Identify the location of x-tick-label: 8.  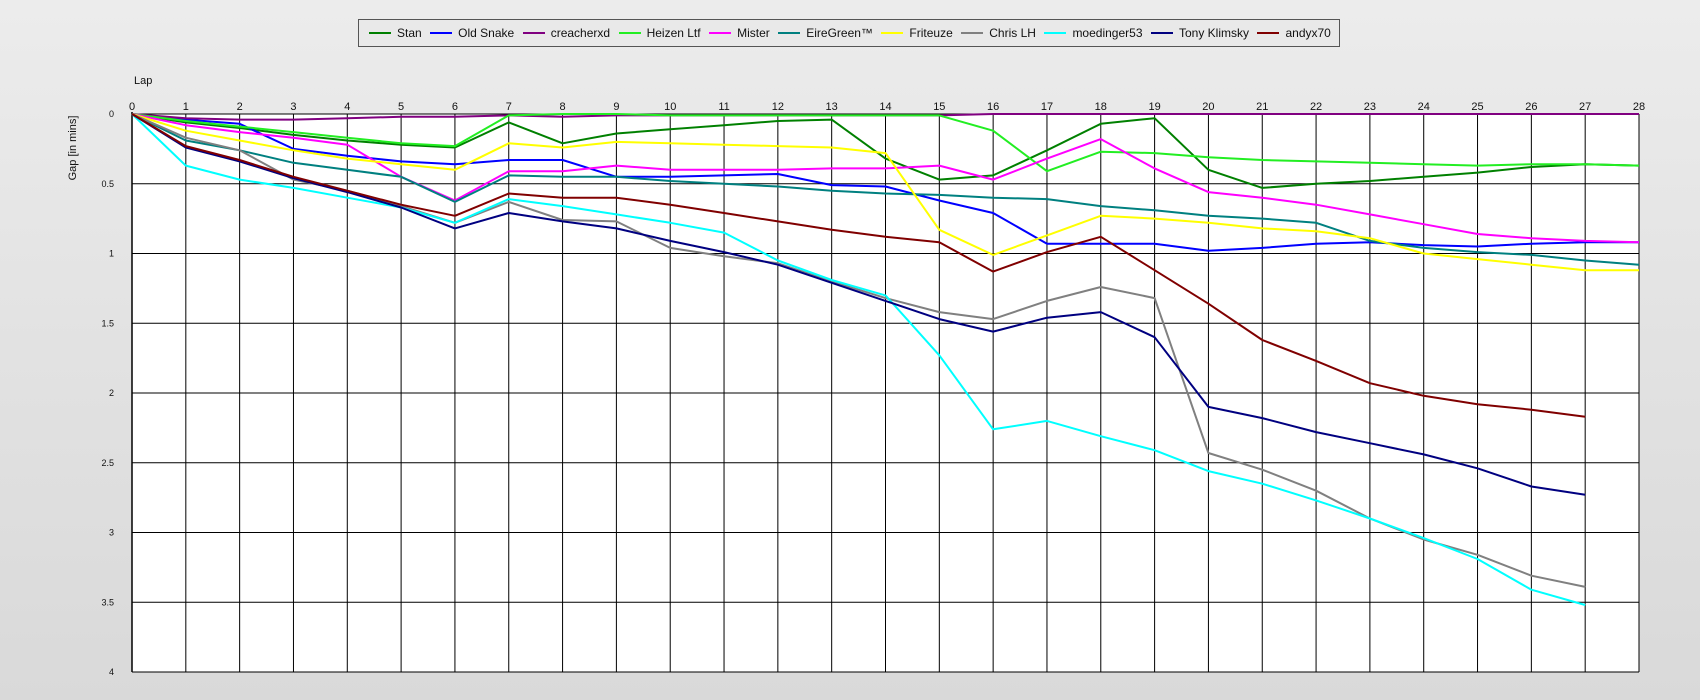
(563, 107).